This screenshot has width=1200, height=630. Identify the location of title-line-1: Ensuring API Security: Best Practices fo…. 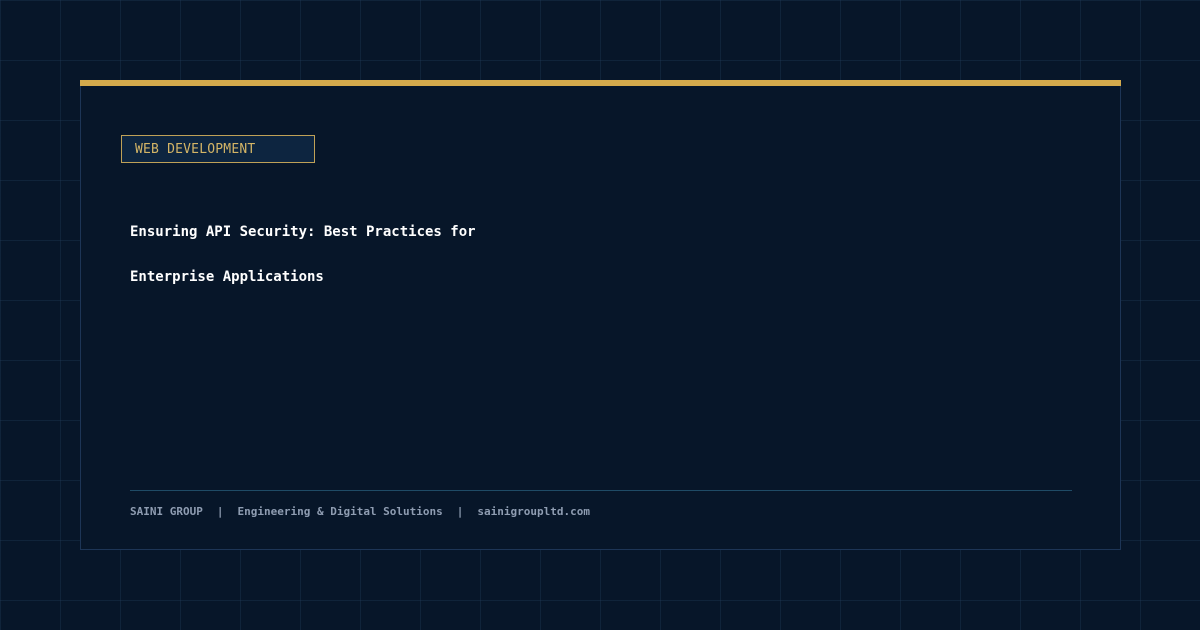
(303, 232).